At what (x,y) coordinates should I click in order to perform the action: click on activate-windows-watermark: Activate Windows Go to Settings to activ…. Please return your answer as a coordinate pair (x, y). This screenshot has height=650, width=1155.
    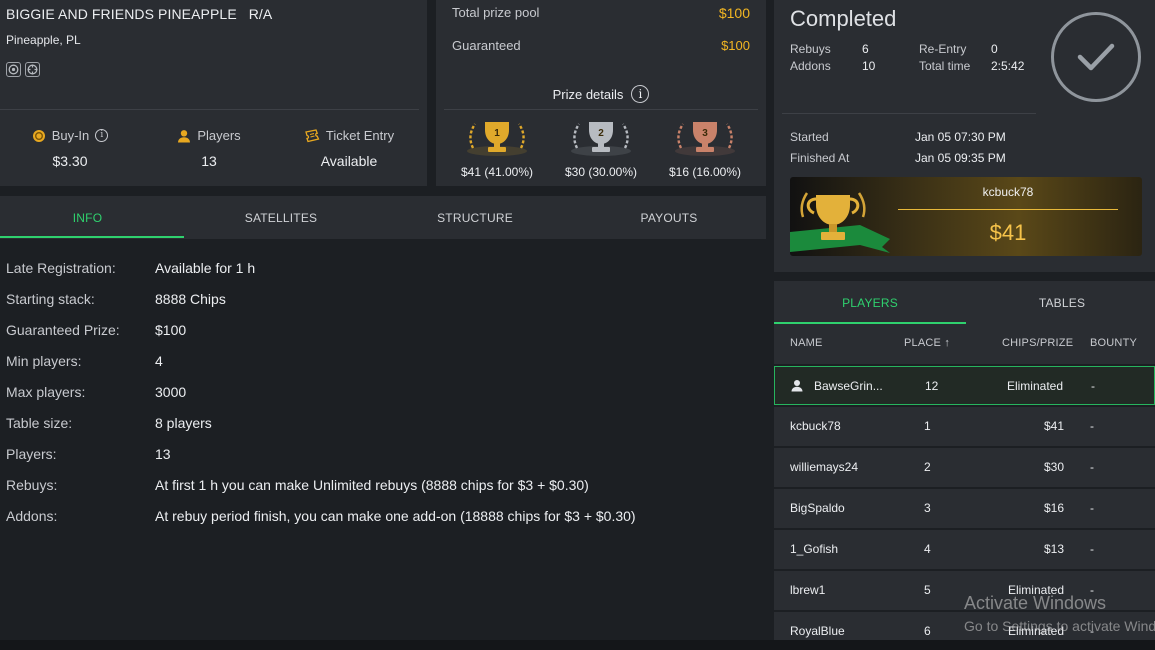
    Looking at the image, I should click on (1059, 613).